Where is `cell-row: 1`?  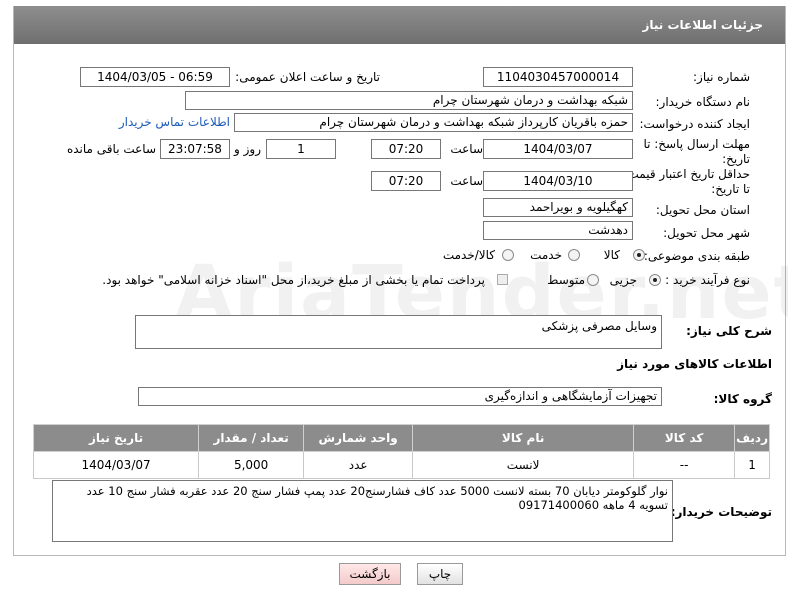
cell-row: 1 is located at coordinates (752, 465).